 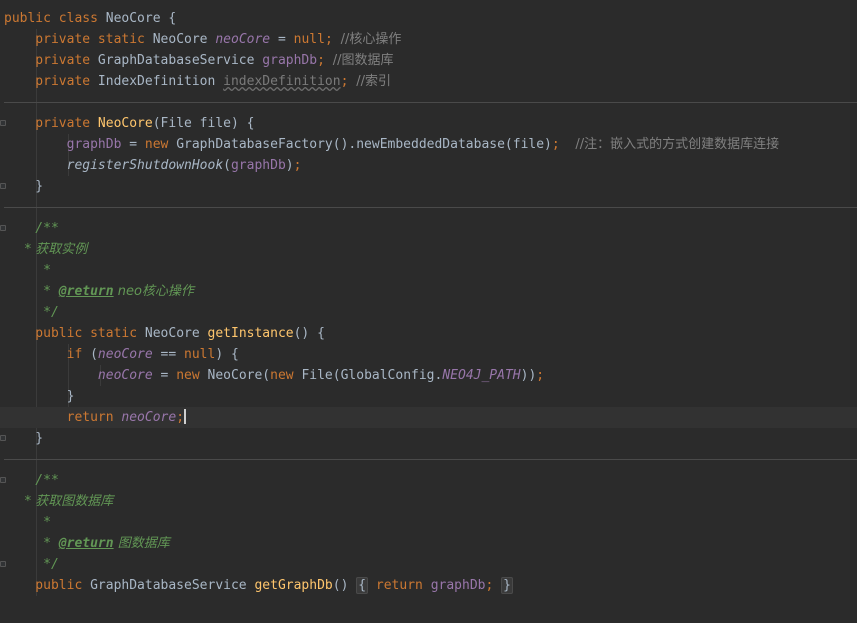 What do you see at coordinates (31, 564) in the screenshot?
I see `code-text: */` at bounding box center [31, 564].